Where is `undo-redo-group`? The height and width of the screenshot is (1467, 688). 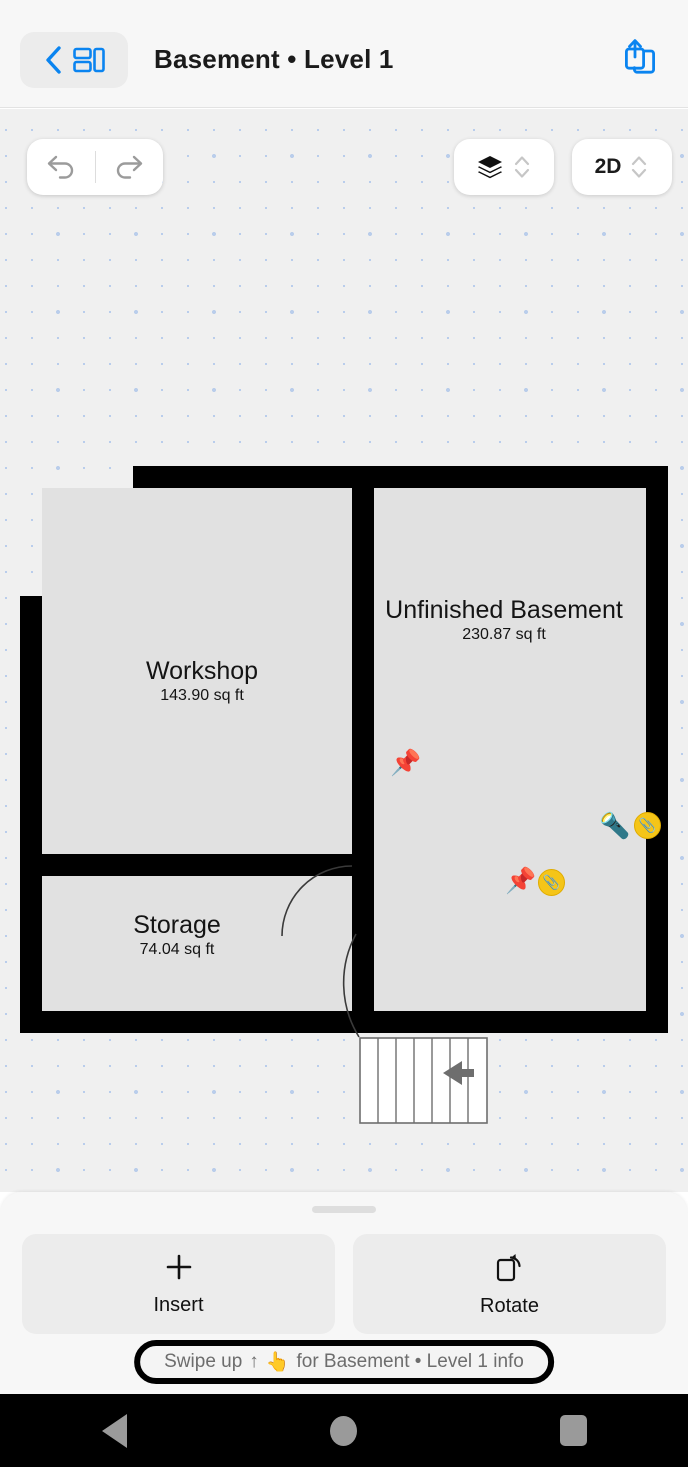 undo-redo-group is located at coordinates (95, 167).